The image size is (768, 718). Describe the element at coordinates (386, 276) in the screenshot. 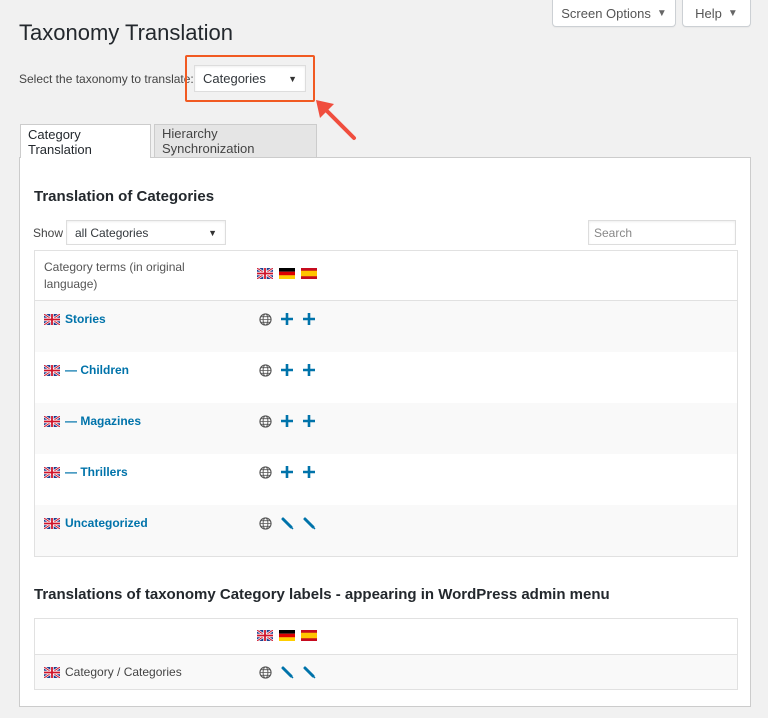

I see `table-header-row: Category terms (in original language)` at that location.